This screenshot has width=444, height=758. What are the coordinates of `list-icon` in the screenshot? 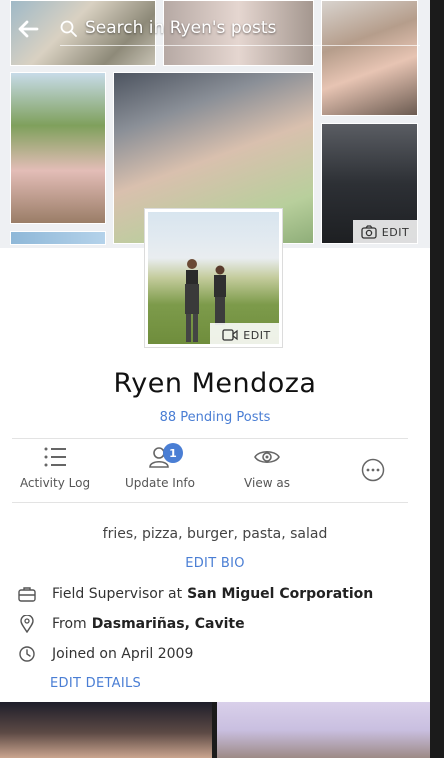 It's located at (55, 457).